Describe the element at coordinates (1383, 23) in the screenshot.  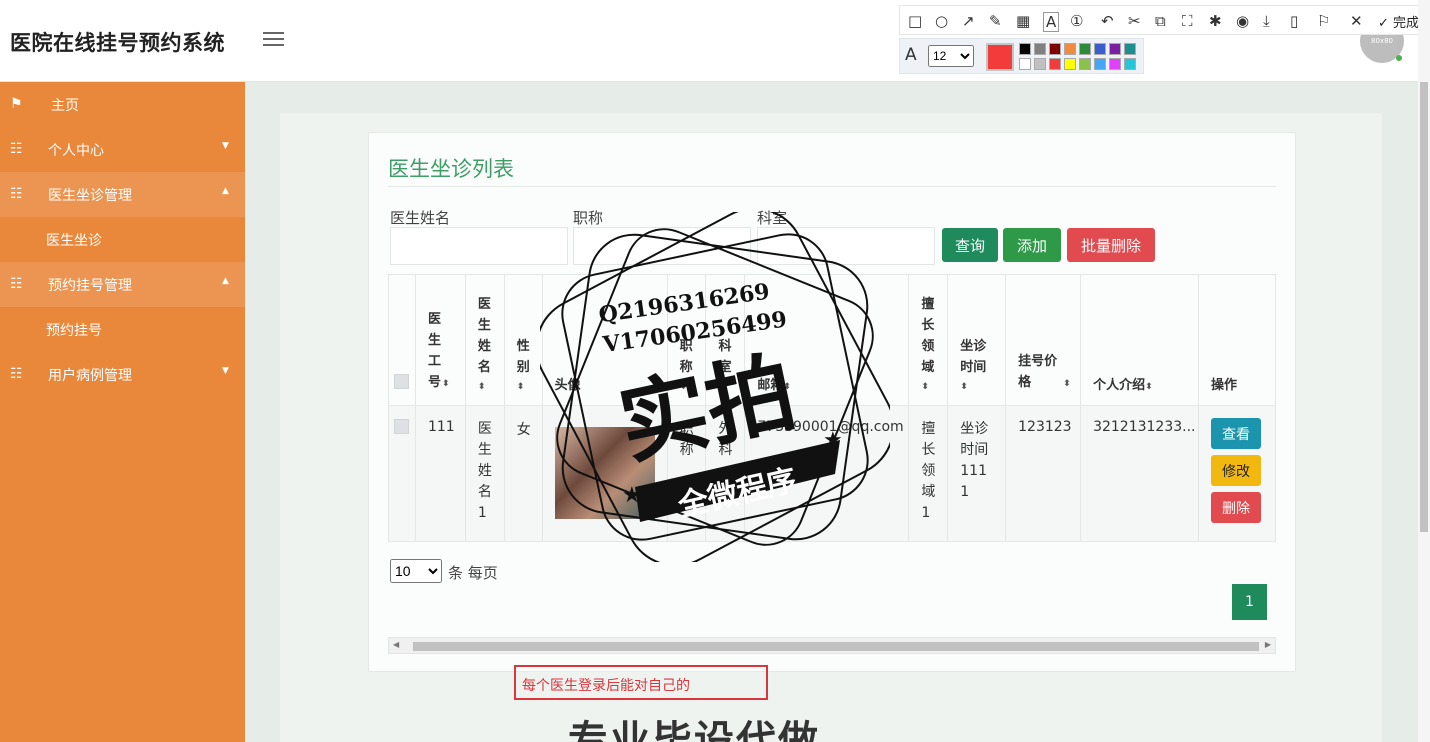
I see `check-icon: ✓` at that location.